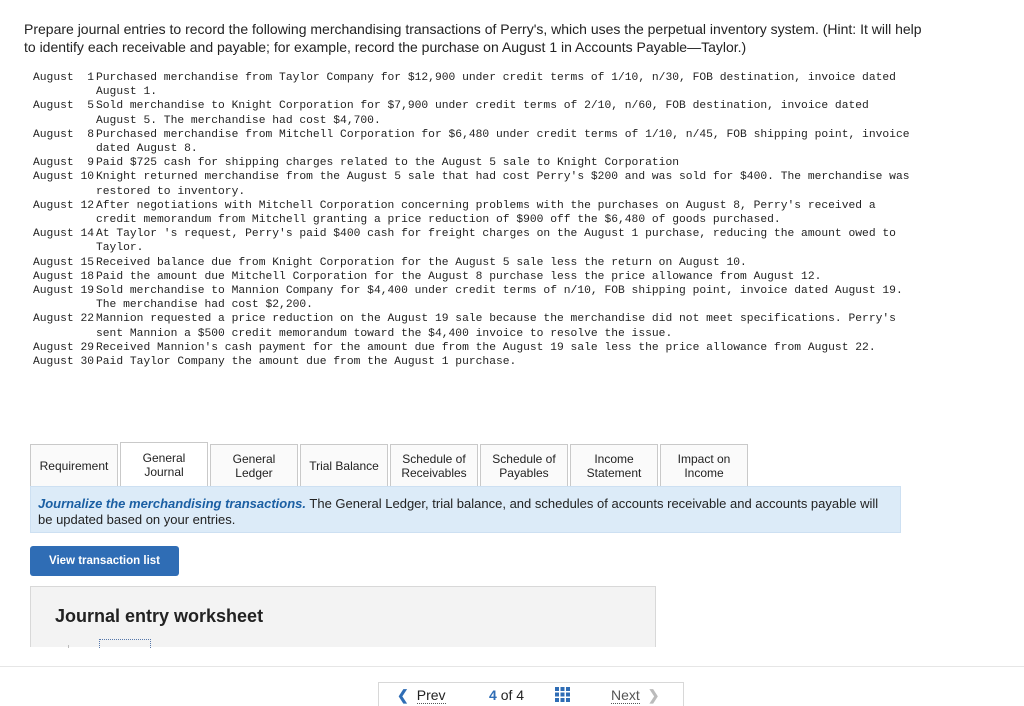 The image size is (1024, 706). Describe the element at coordinates (343, 617) in the screenshot. I see `journal-entry-worksheet: Journal entry worksheet` at that location.